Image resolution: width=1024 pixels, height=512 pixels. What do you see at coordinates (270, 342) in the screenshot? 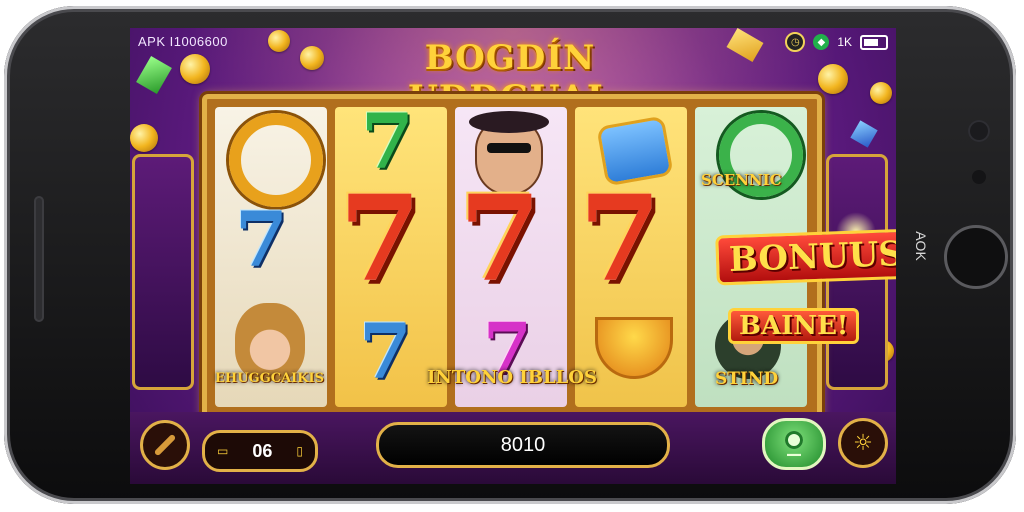
I see `woman-symbol` at bounding box center [270, 342].